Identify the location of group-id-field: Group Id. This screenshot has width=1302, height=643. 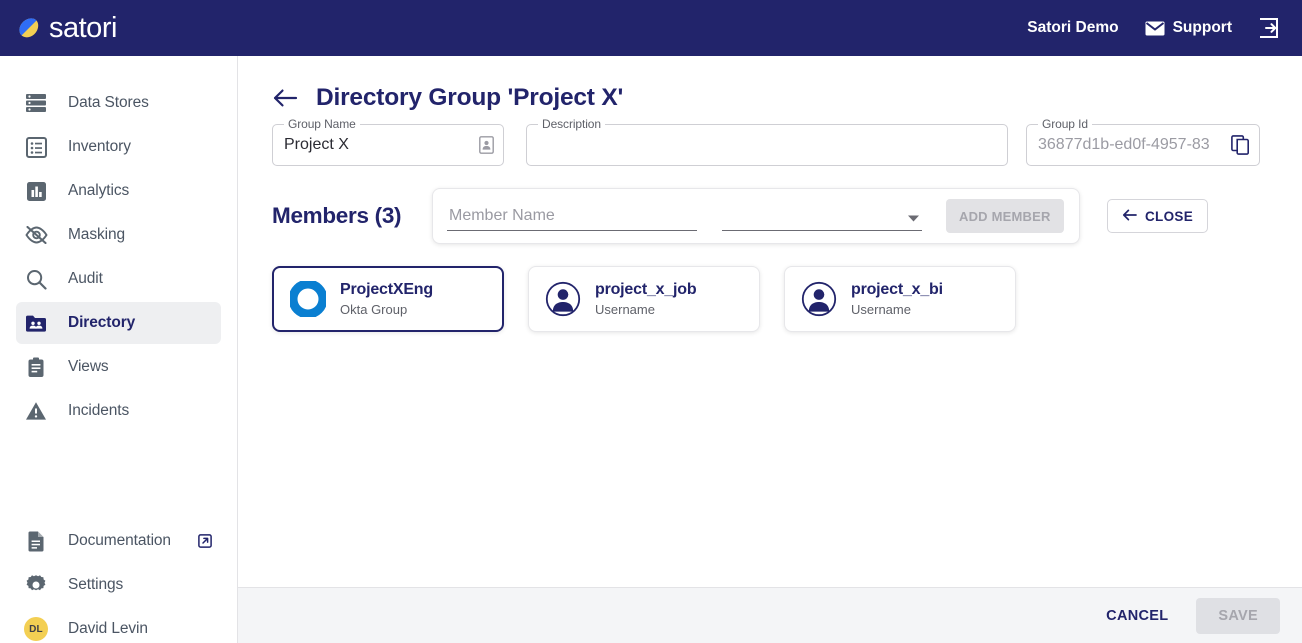
(1143, 141).